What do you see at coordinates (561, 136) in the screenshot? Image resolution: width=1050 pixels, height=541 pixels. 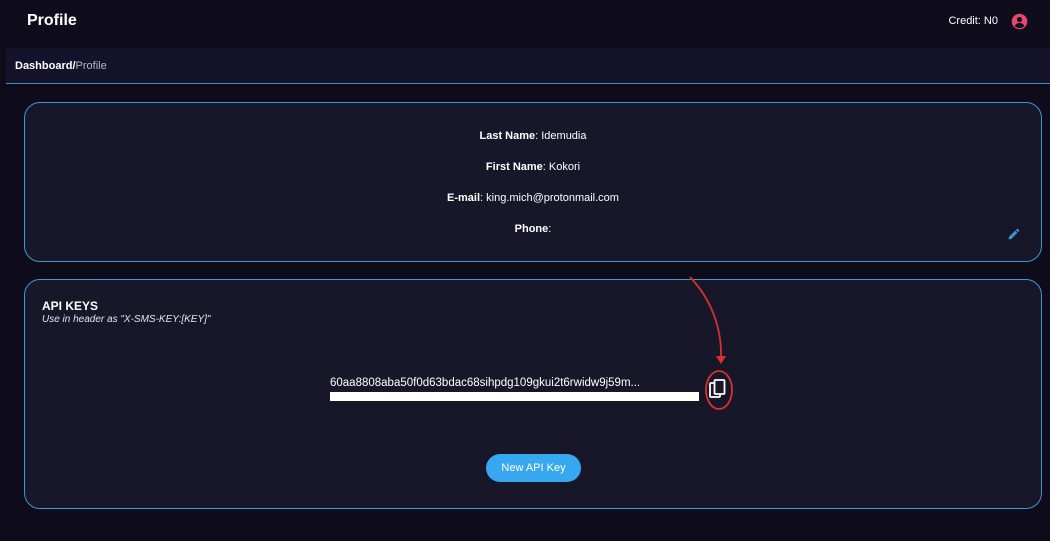 I see `last-name-value: : Idemudia` at bounding box center [561, 136].